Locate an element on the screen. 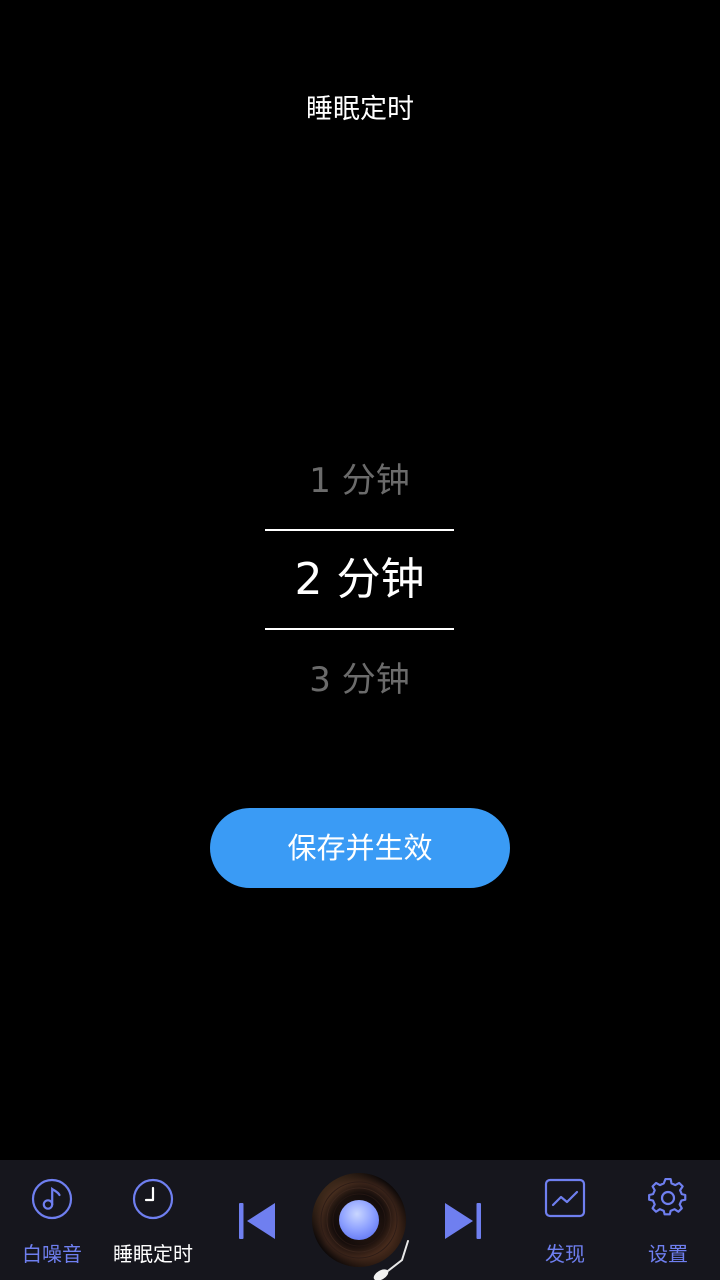 This screenshot has width=720, height=1280. save-and-apply-button: 保存并生效 is located at coordinates (360, 848).